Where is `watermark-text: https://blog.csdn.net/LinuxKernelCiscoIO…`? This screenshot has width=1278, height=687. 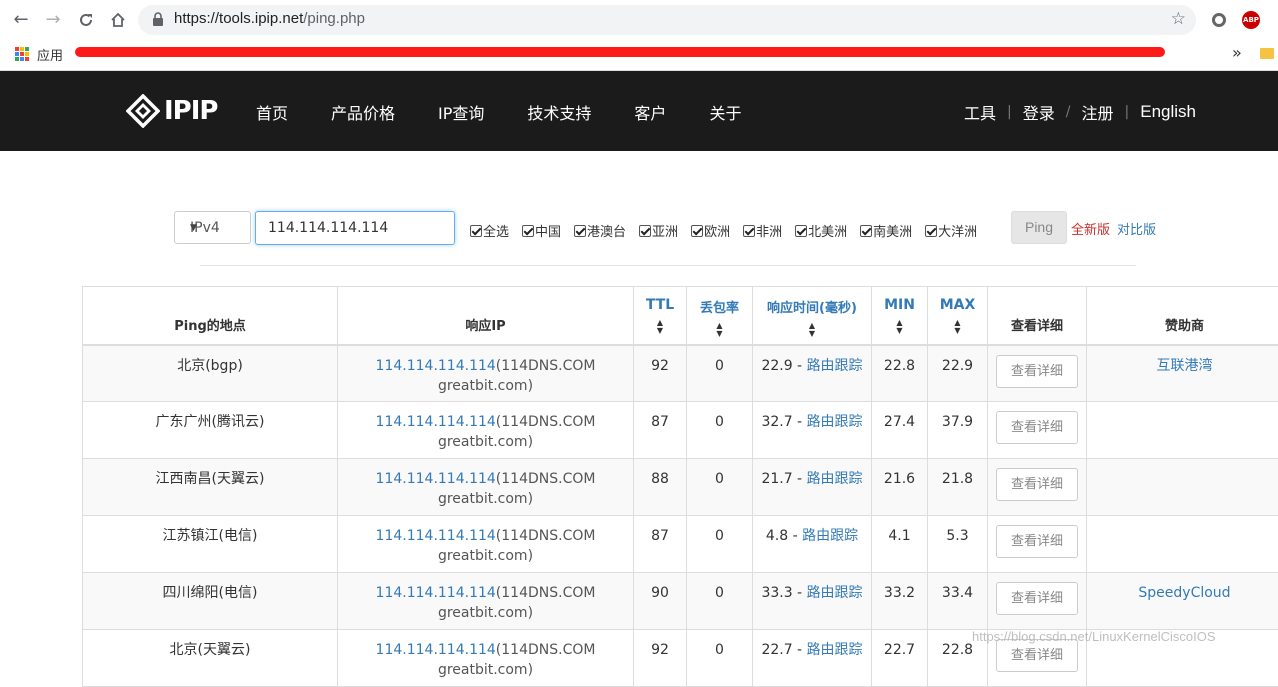
watermark-text: https://blog.csdn.net/LinuxKernelCiscoIO… is located at coordinates (1094, 636).